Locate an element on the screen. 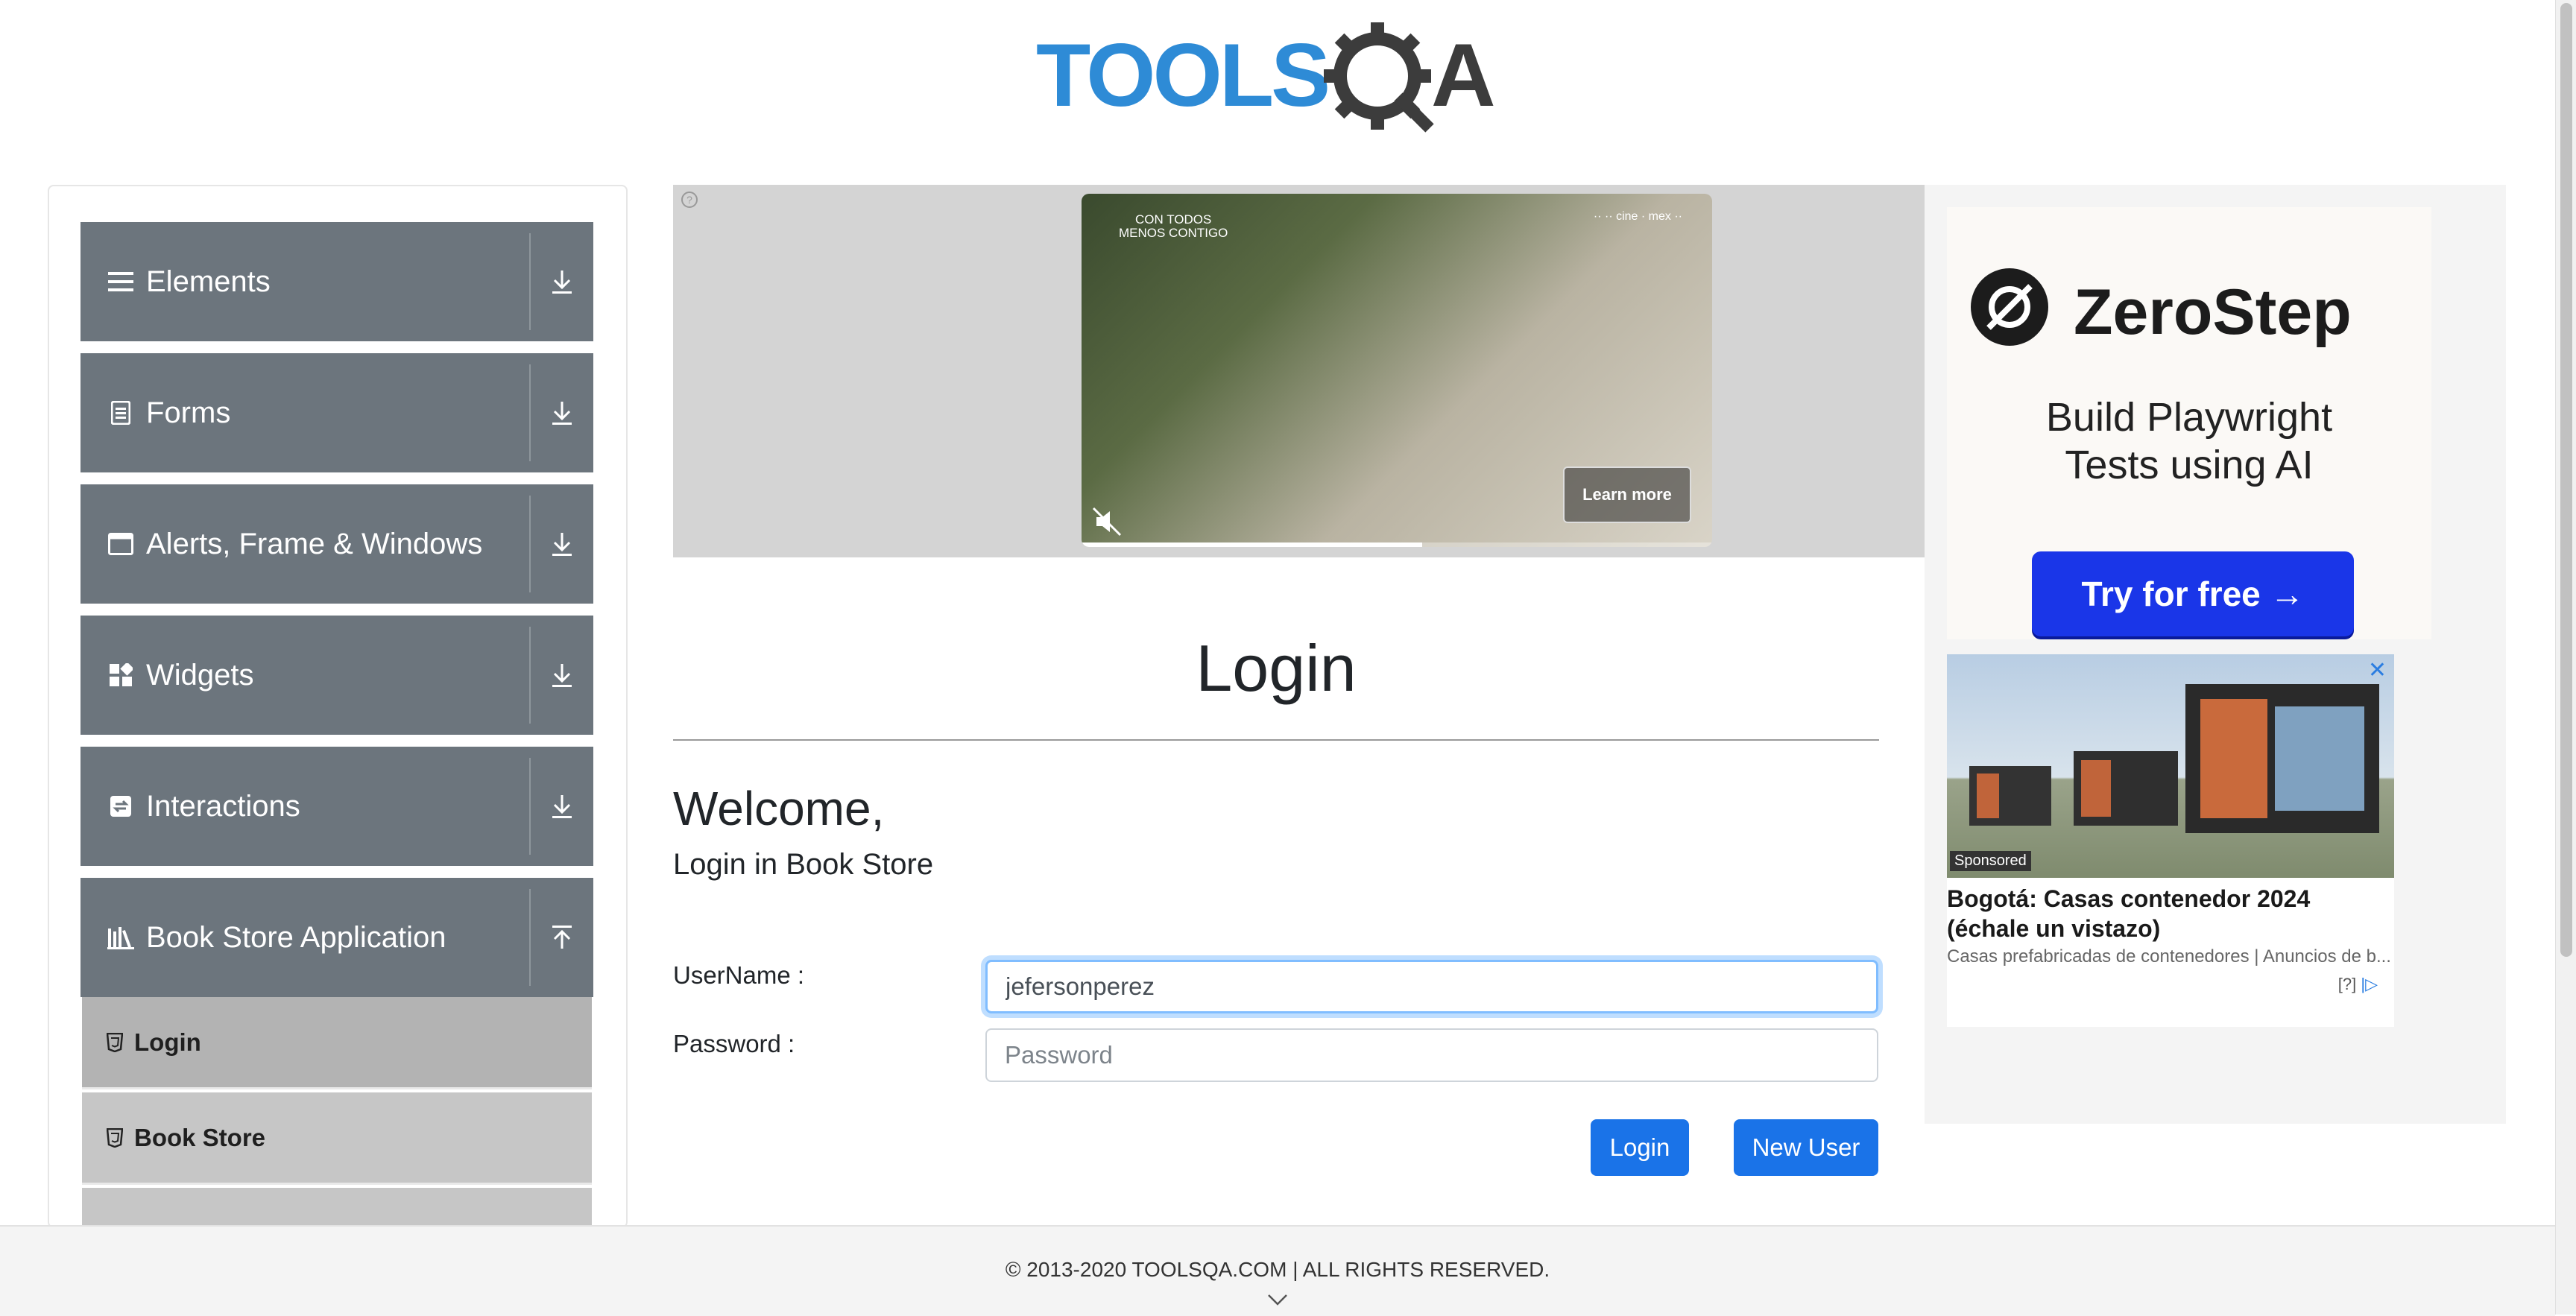 Image resolution: width=2576 pixels, height=1316 pixels. title-divider is located at coordinates (1276, 740).